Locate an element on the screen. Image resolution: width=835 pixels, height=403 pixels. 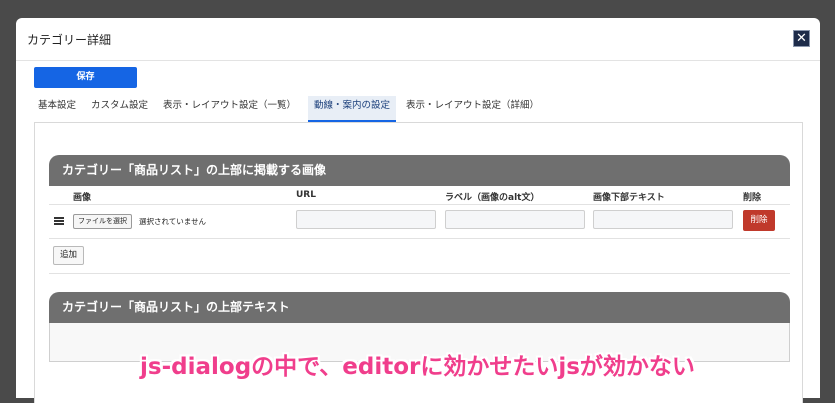
col-label: ラベル（画像のalt文） is located at coordinates (492, 198).